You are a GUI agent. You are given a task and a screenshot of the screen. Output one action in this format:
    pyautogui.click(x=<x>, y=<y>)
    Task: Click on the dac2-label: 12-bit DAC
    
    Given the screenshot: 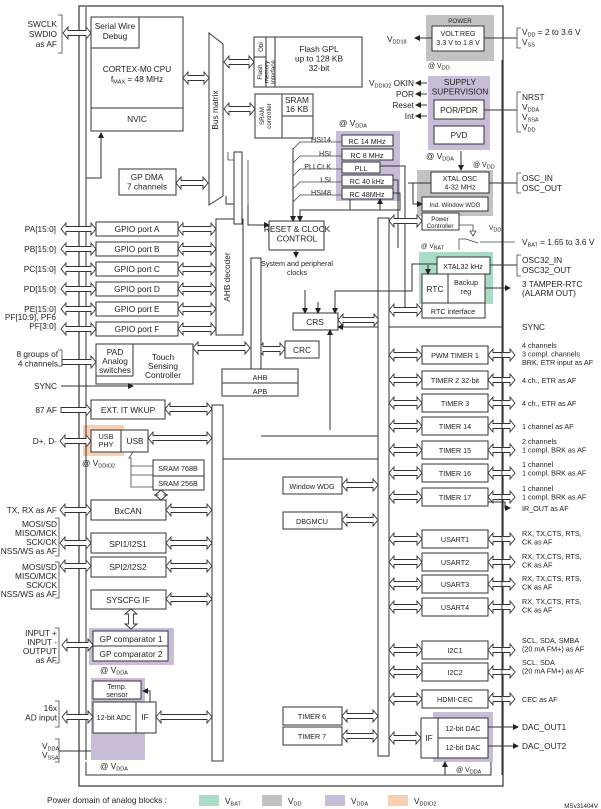 What is the action you would take?
    pyautogui.click(x=462, y=747)
    